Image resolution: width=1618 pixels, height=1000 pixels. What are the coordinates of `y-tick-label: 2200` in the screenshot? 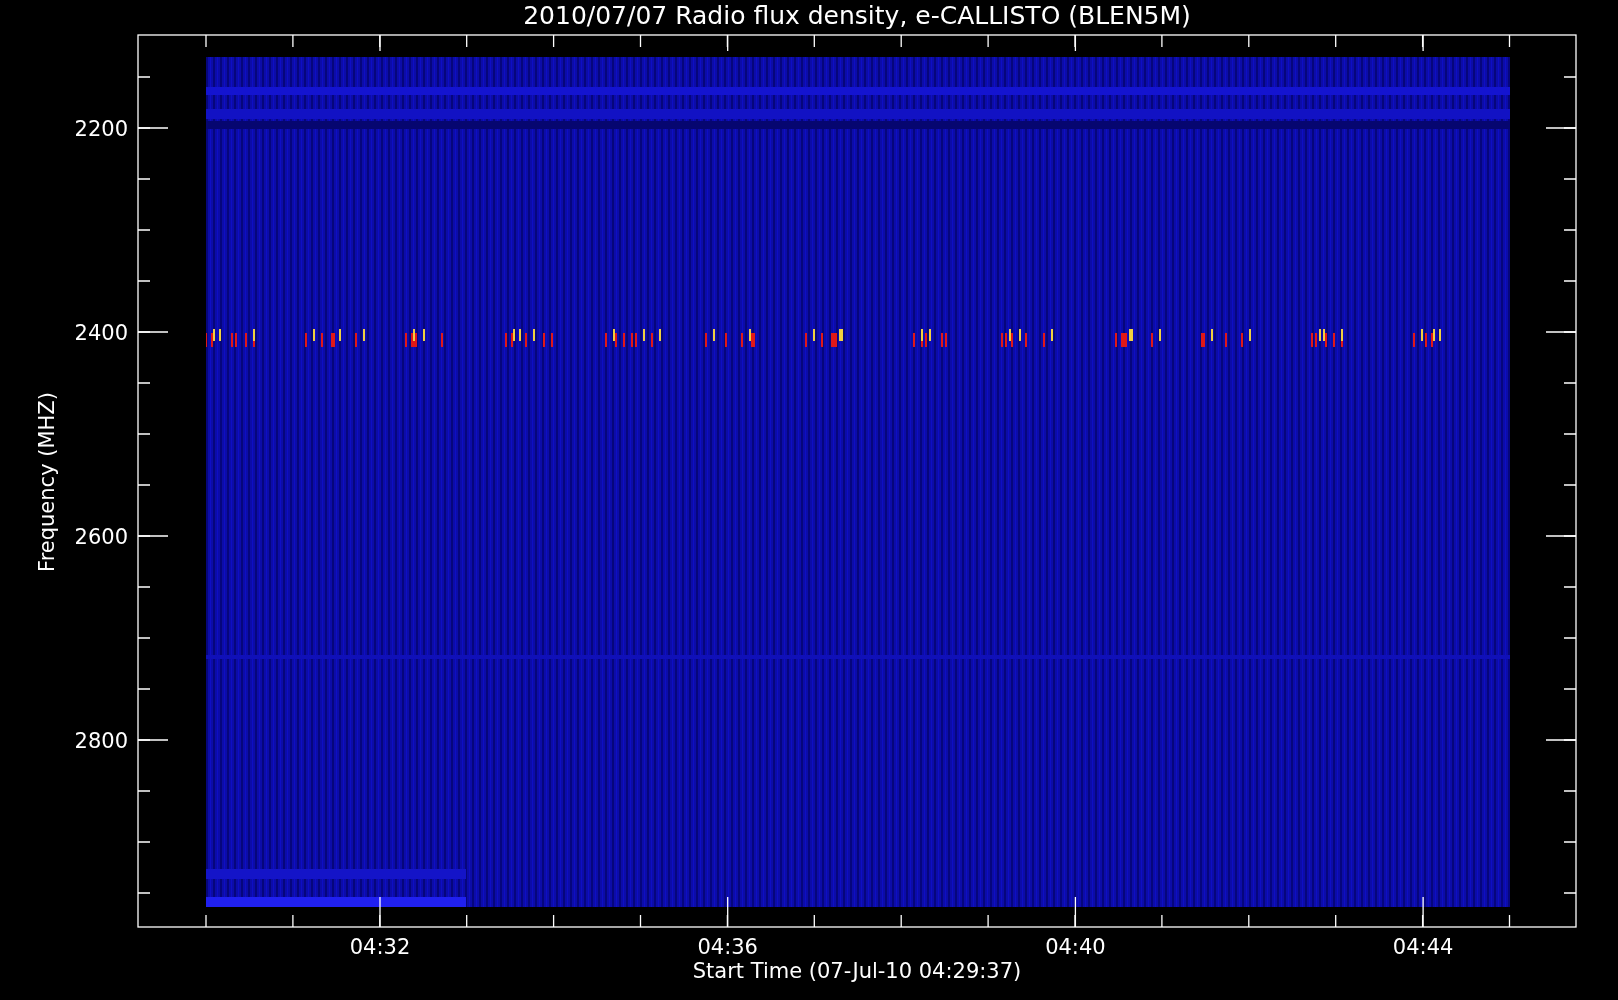 It's located at (101, 129).